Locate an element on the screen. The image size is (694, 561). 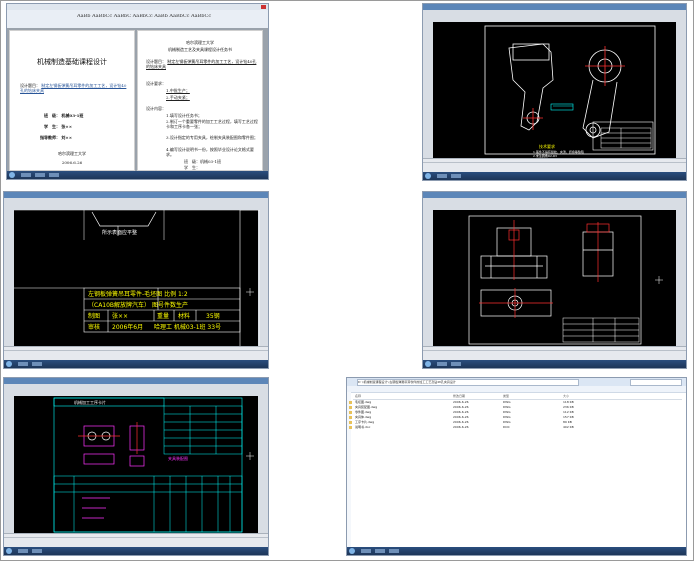
req-item-1: 1.中批生产； is located at coordinates (178, 90).